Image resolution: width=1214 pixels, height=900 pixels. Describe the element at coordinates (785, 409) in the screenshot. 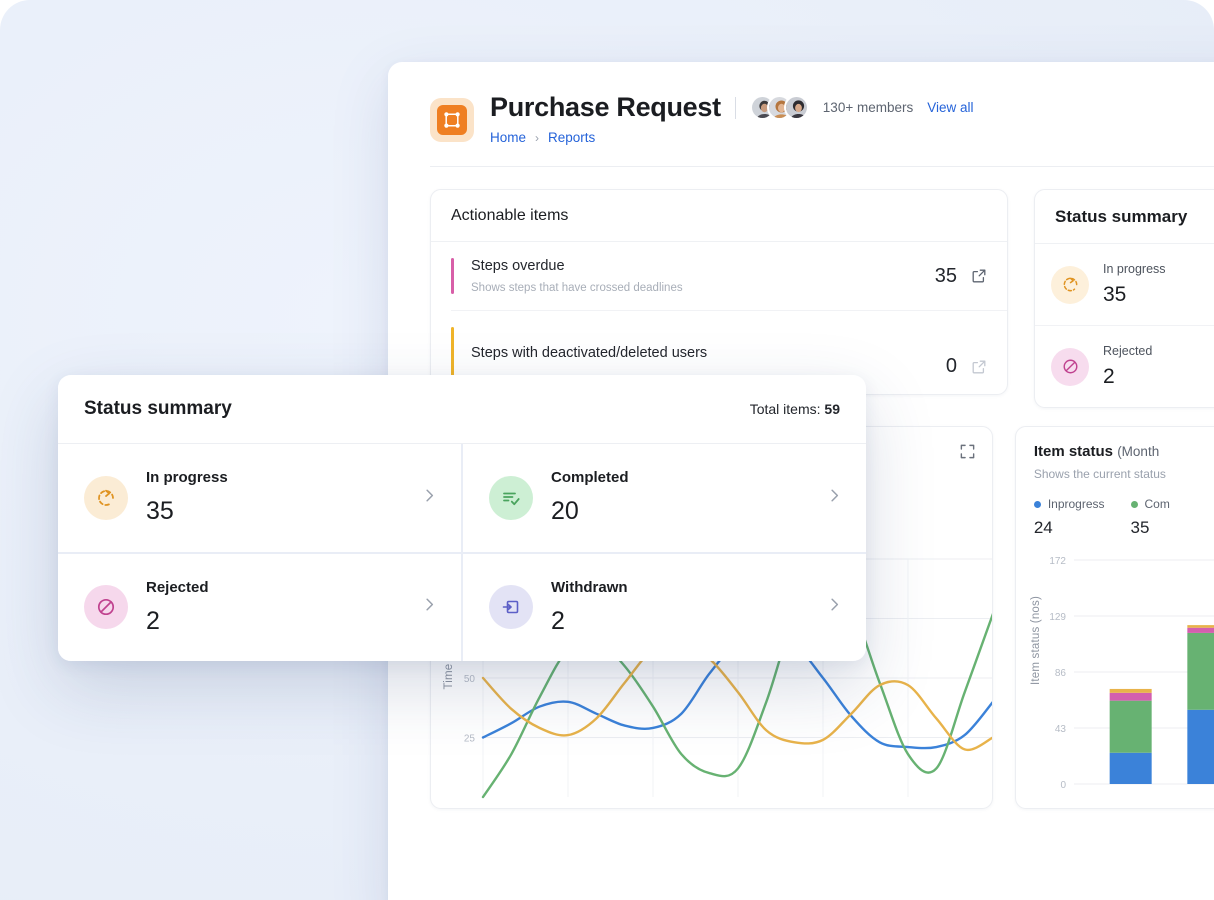

I see `total-items-label: Total items:` at that location.